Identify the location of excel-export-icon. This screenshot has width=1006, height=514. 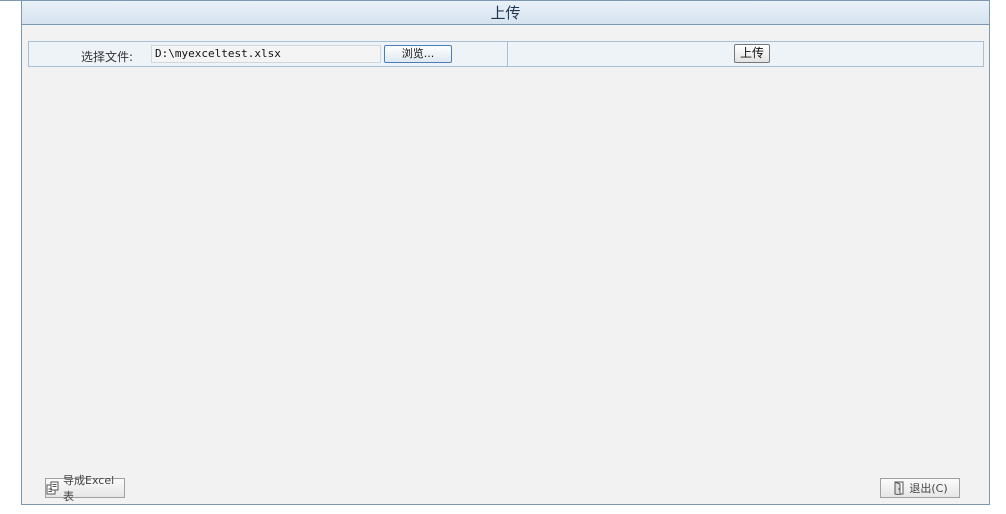
(53, 488).